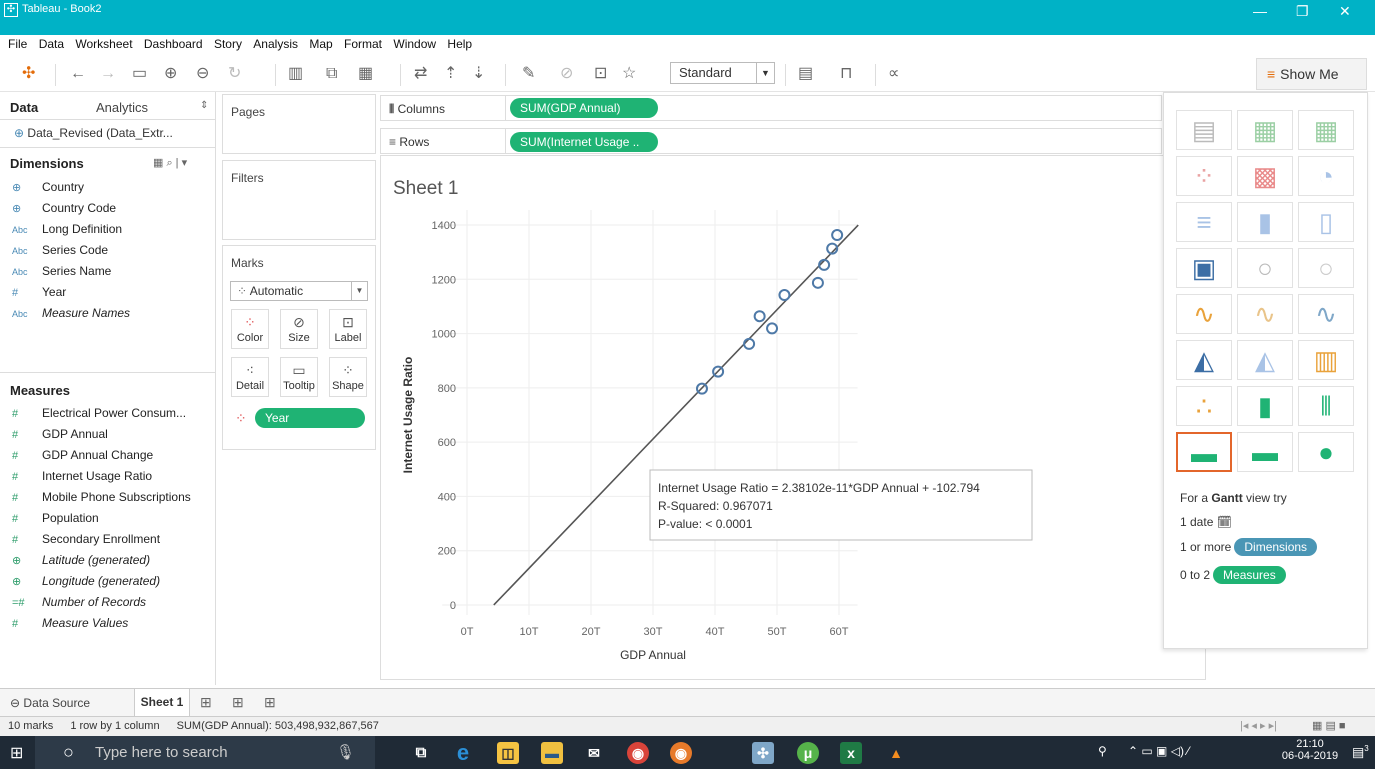 The width and height of the screenshot is (1375, 769). What do you see at coordinates (1310, 750) in the screenshot?
I see `clock: 21:10 06-04-2019` at bounding box center [1310, 750].